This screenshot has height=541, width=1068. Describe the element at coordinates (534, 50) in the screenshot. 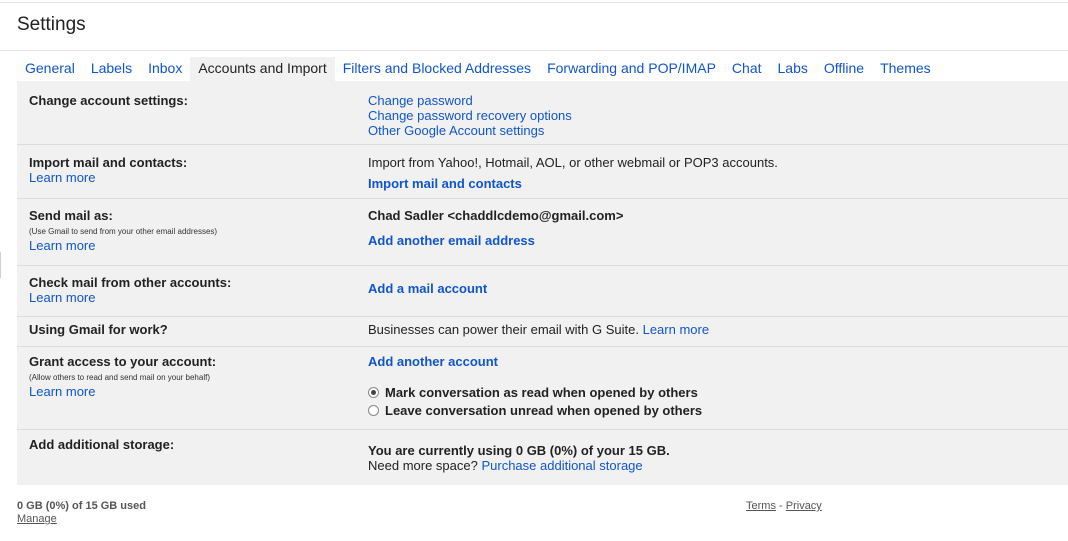

I see `title-divider` at that location.